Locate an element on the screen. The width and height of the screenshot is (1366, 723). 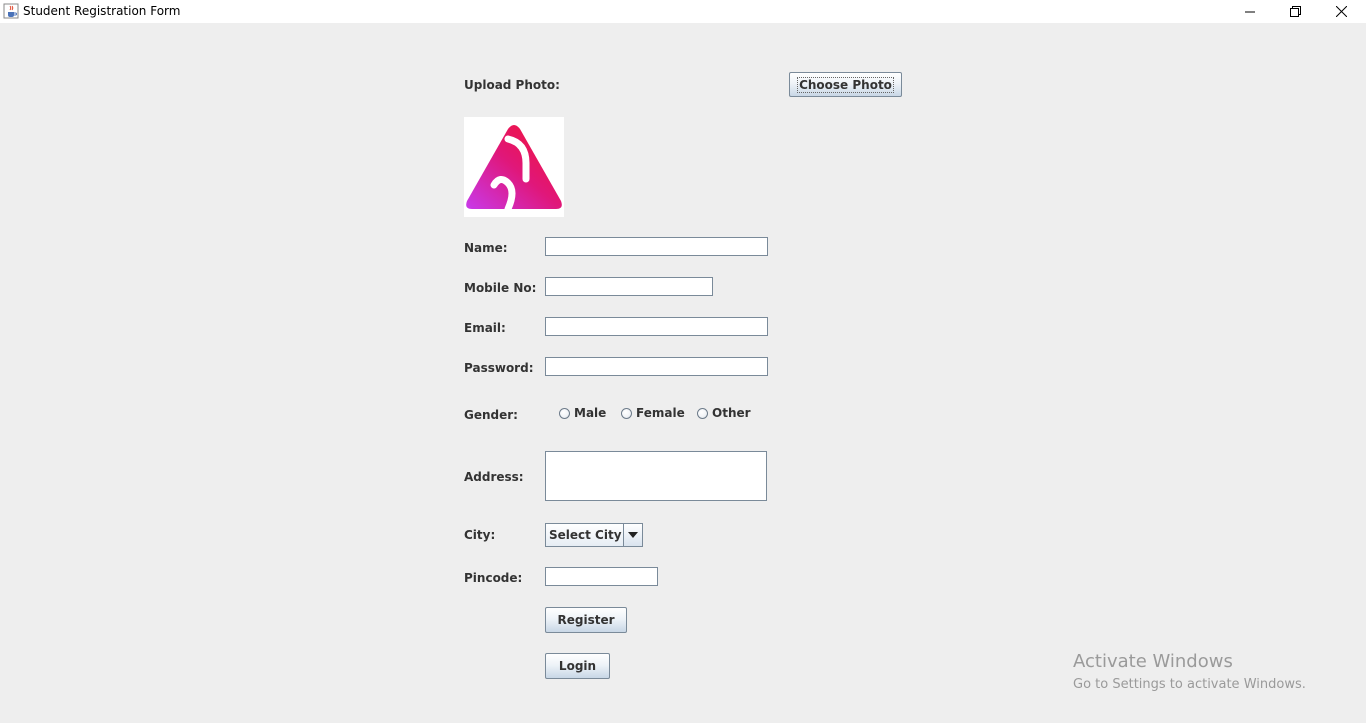
radio-male-label: Male is located at coordinates (590, 413).